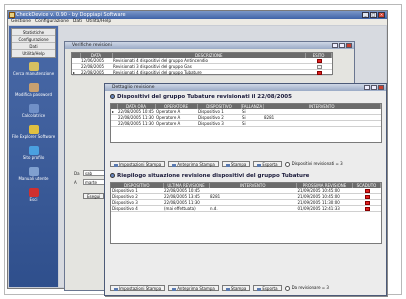 The width and height of the screenshot is (406, 299). I want to click on sidebar-button-dati: Dati, so click(33, 46).